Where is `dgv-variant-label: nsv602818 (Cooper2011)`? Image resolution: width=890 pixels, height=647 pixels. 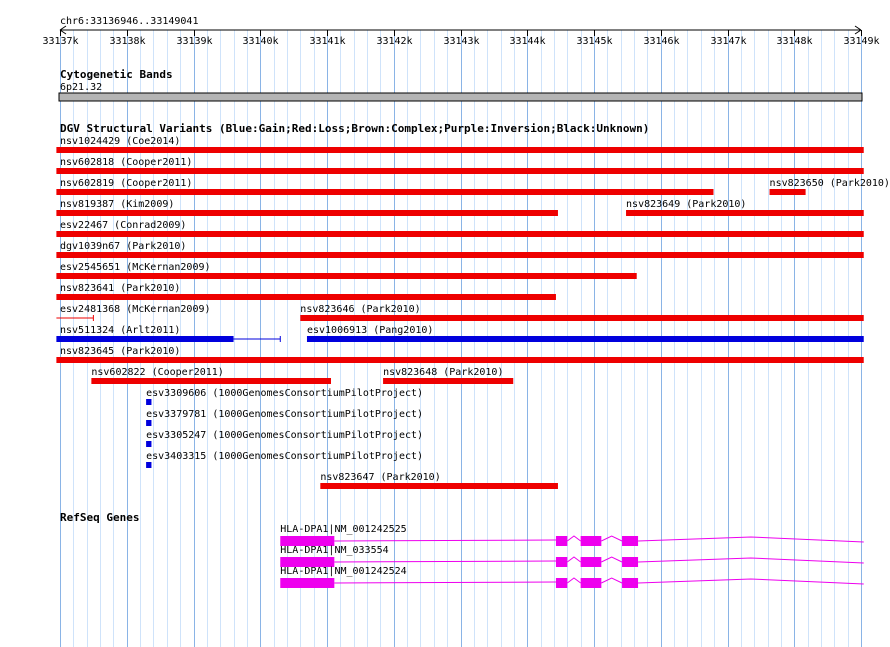 dgv-variant-label: nsv602818 (Cooper2011) is located at coordinates (126, 162).